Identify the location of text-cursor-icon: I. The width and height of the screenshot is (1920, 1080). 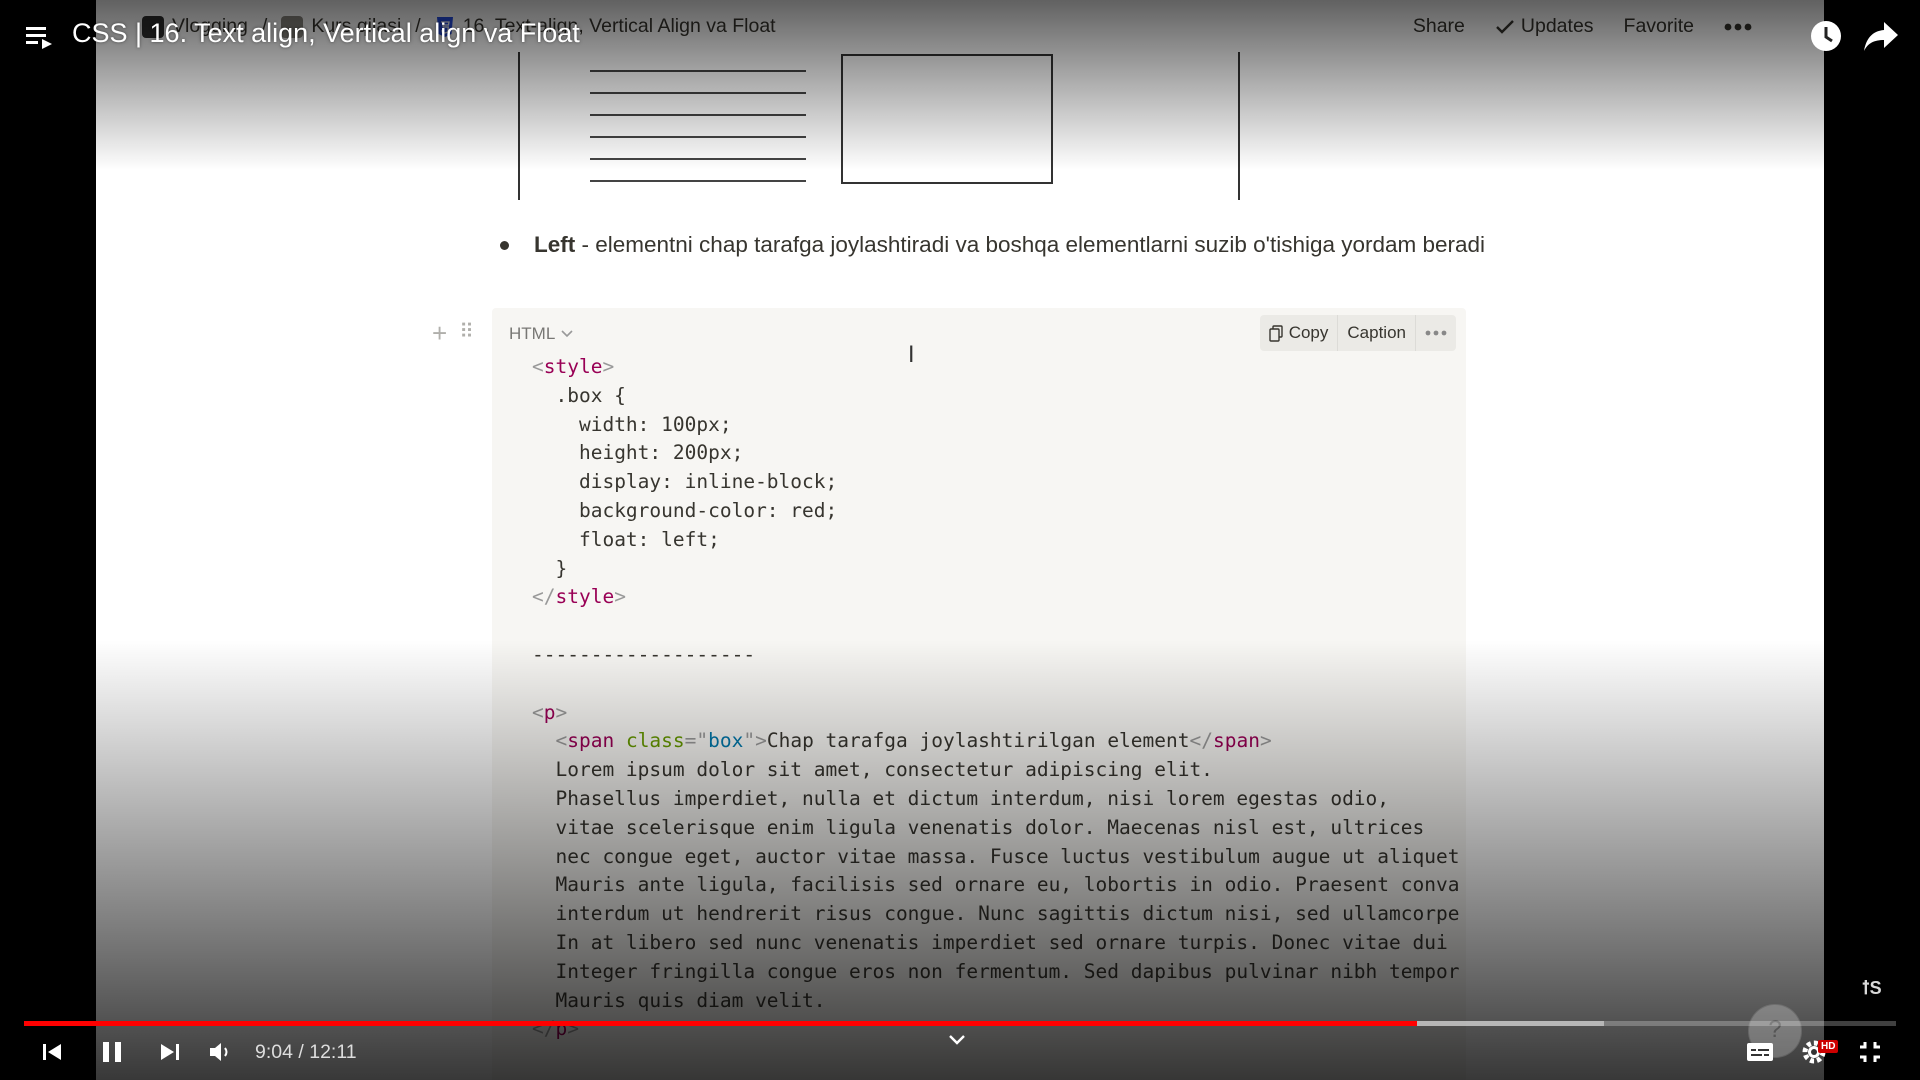
(911, 355).